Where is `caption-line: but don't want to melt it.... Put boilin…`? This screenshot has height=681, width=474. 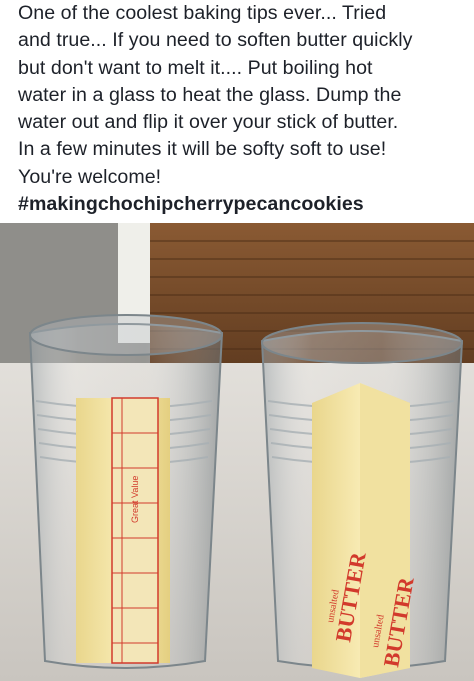 caption-line: but don't want to melt it.... Put boilin… is located at coordinates (195, 67).